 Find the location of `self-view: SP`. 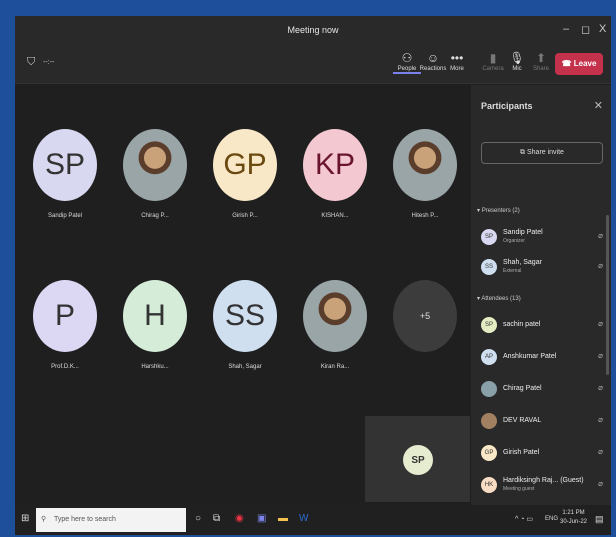

self-view: SP is located at coordinates (417, 459).